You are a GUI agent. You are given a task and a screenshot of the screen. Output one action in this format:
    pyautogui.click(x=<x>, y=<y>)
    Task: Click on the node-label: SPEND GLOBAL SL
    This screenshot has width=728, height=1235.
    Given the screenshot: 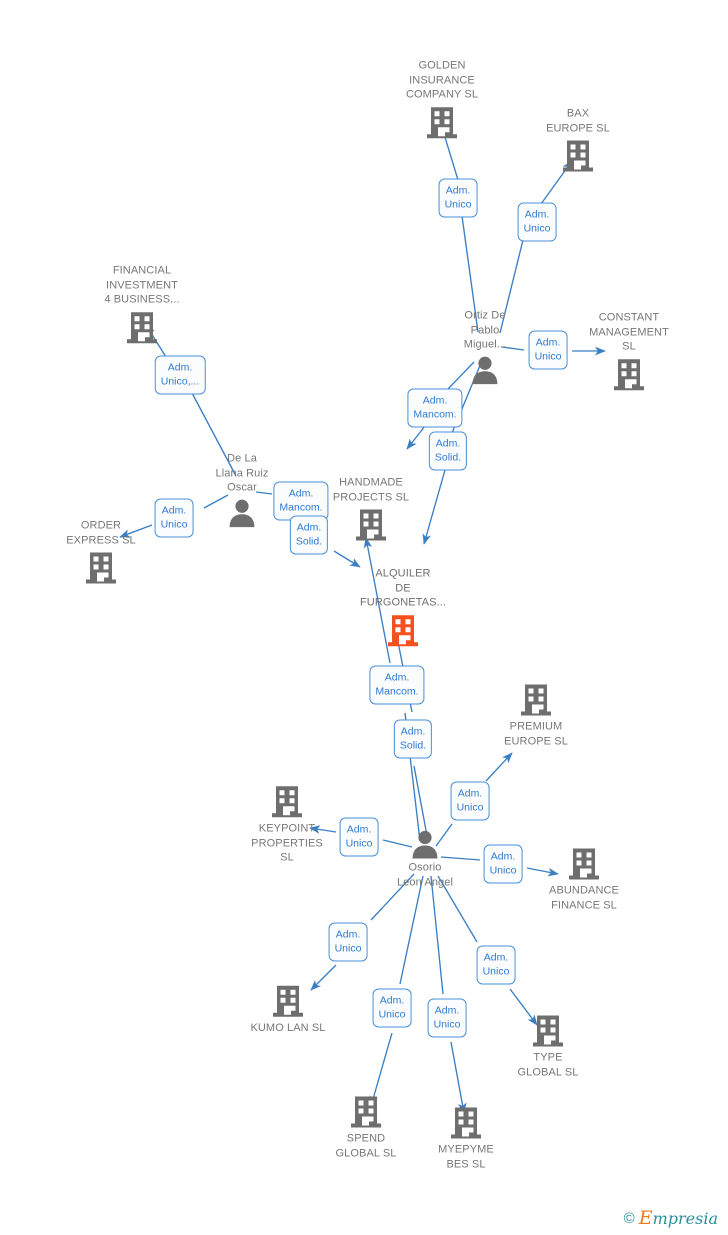 What is the action you would take?
    pyautogui.click(x=366, y=1146)
    